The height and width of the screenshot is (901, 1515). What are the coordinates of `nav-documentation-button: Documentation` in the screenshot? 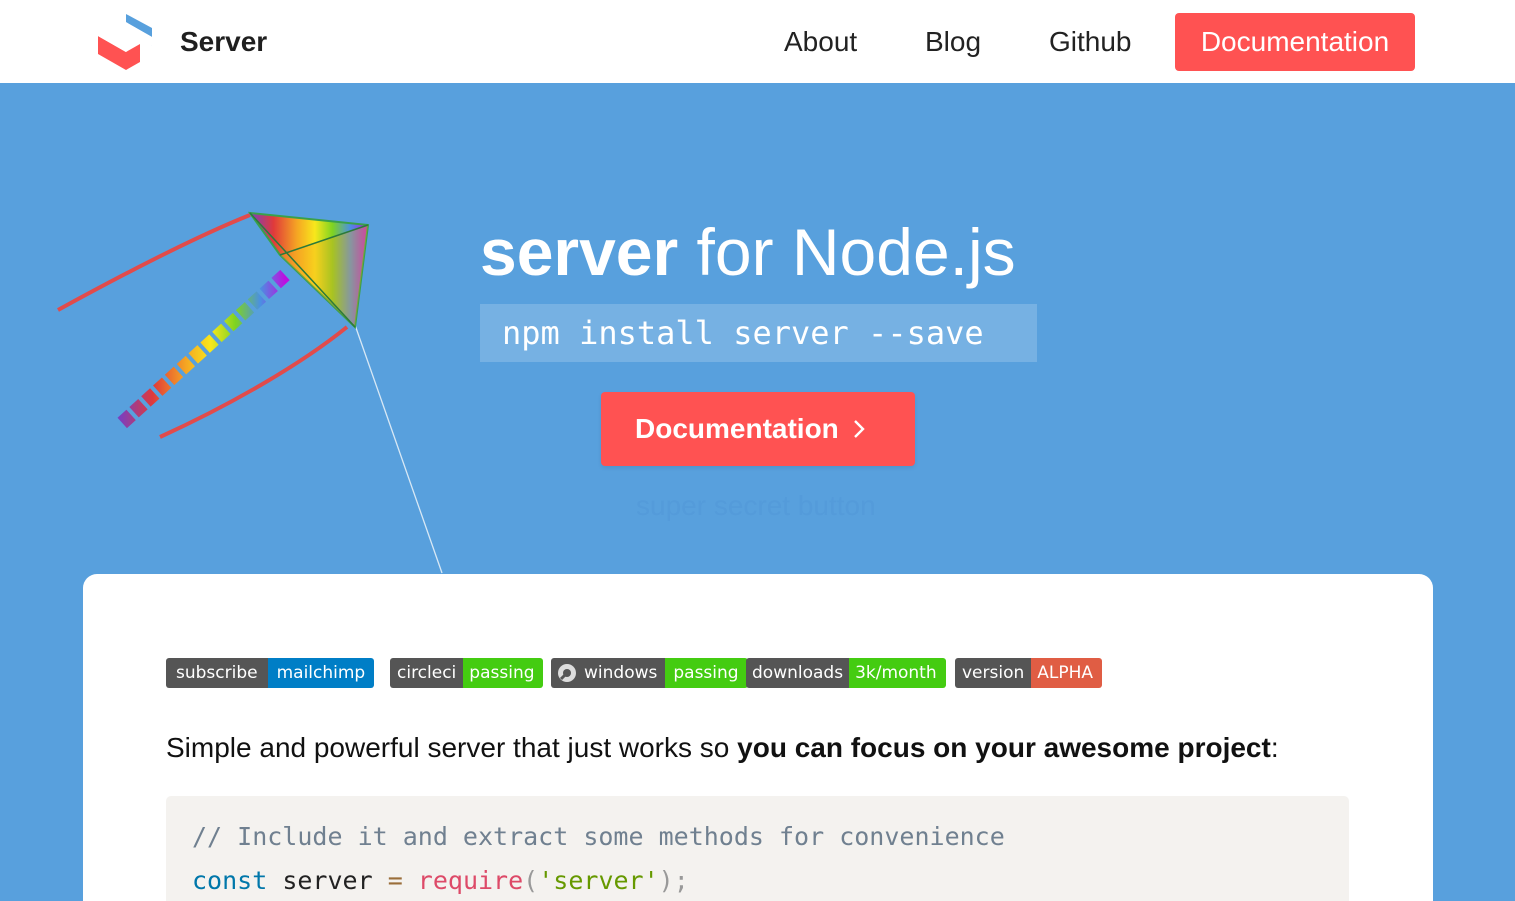 It's located at (1295, 42).